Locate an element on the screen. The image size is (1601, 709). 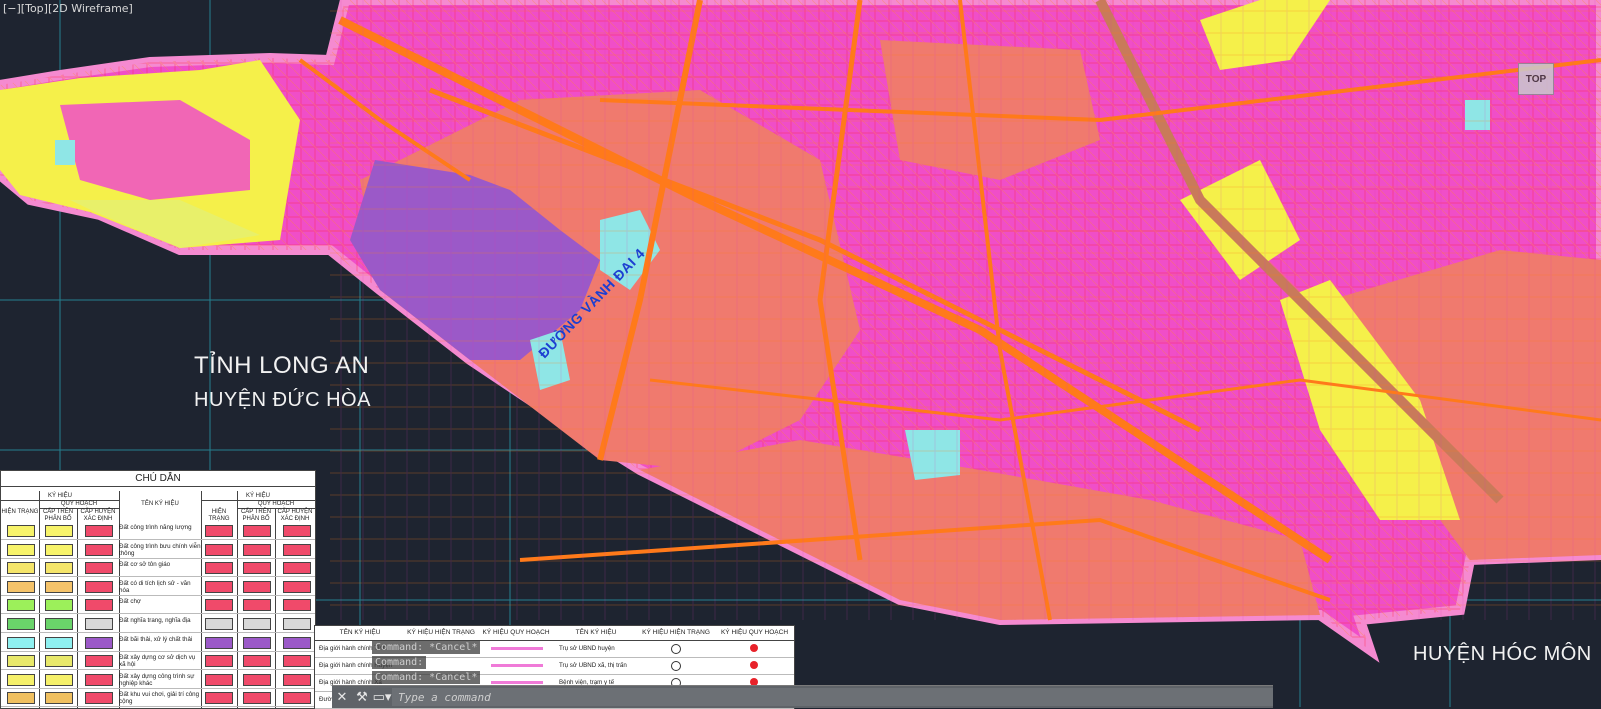
legend-row: Đất công trình bưu chính viễn thông is located at coordinates (158, 549).